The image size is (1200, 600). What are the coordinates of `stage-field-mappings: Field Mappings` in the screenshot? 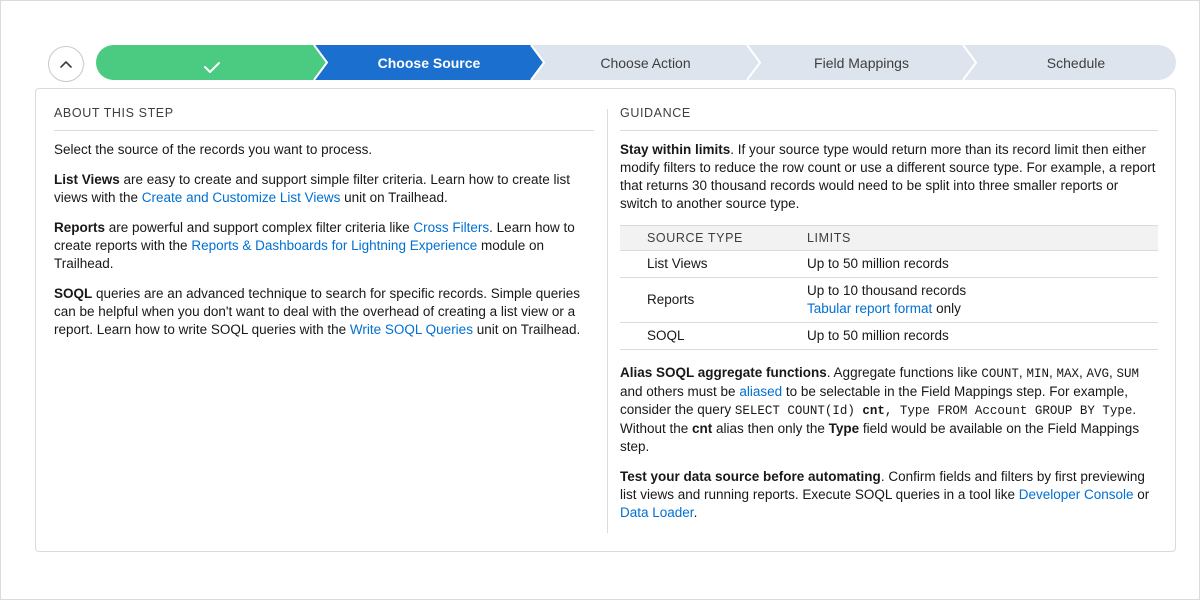 It's located at (861, 62).